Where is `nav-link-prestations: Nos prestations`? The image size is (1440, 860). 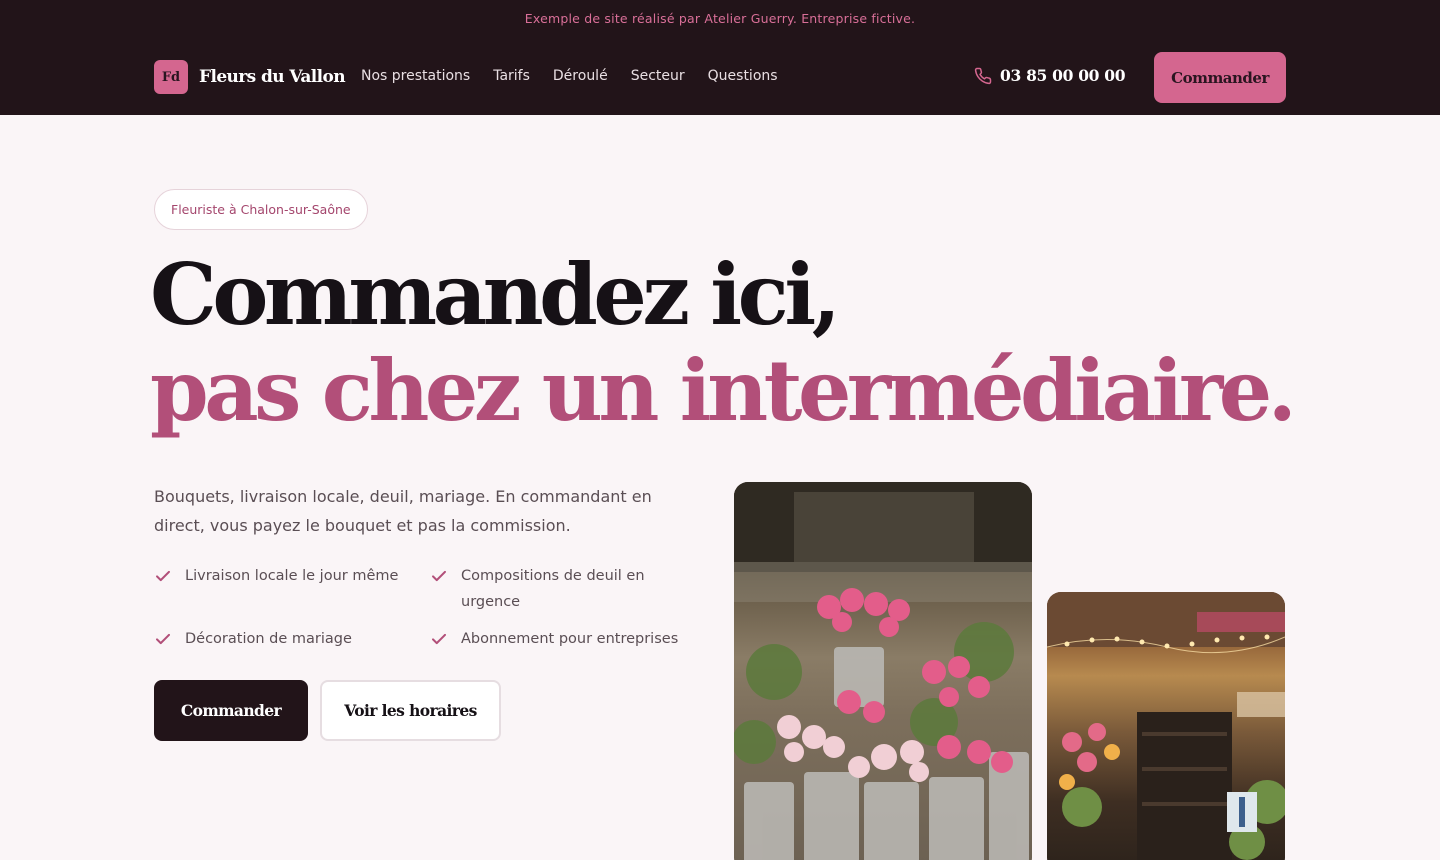
nav-link-prestations: Nos prestations is located at coordinates (415, 76).